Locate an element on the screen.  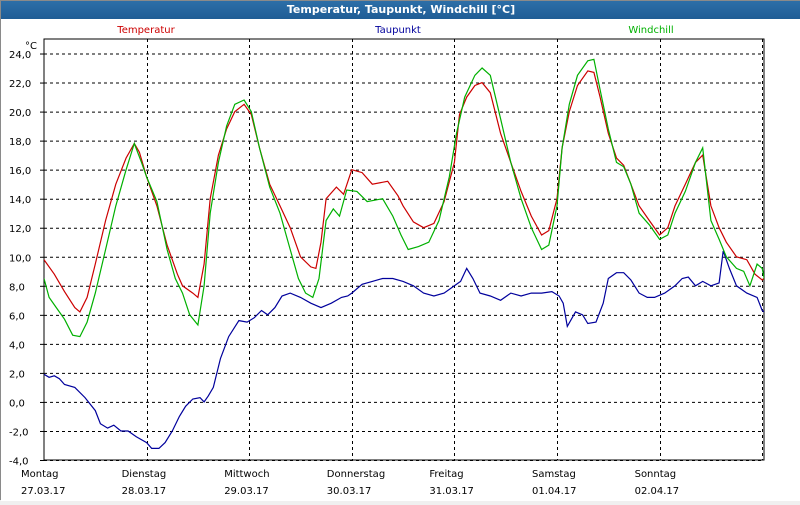
x-day-label: Dienstag is located at coordinates (144, 474).